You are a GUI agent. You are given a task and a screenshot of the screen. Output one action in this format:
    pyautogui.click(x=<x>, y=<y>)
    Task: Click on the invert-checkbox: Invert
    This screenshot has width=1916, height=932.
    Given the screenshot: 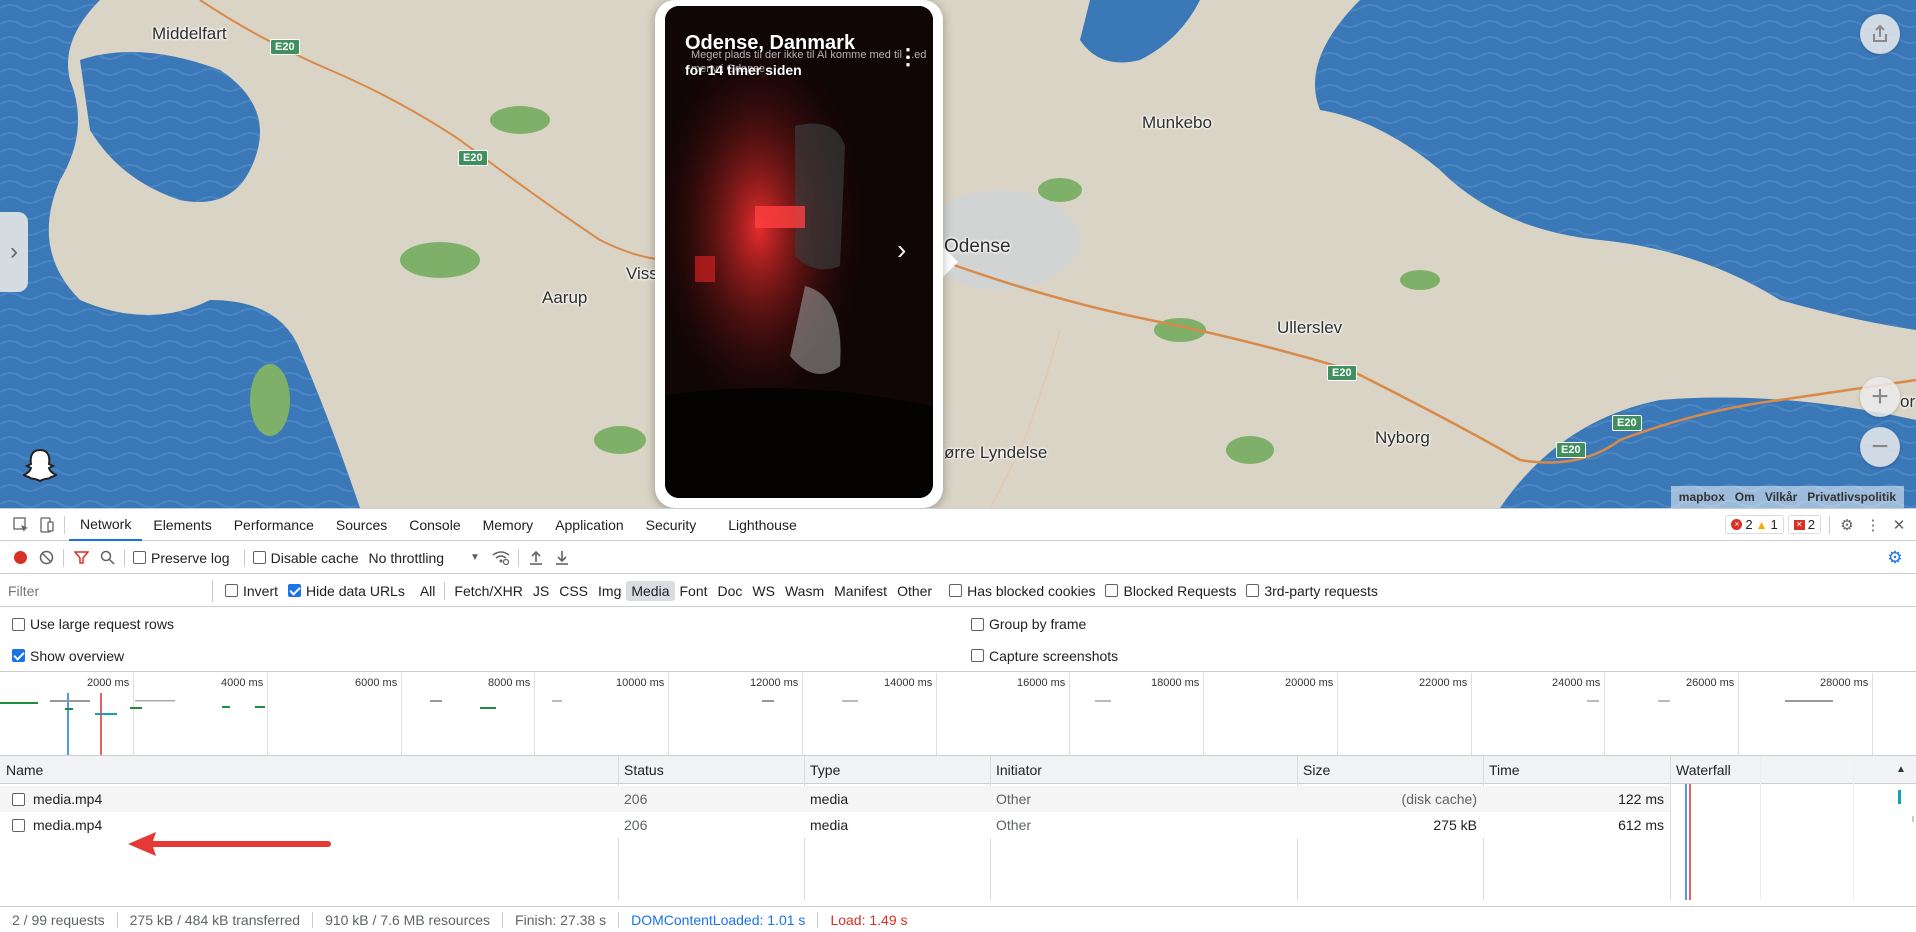 What is the action you would take?
    pyautogui.click(x=251, y=591)
    